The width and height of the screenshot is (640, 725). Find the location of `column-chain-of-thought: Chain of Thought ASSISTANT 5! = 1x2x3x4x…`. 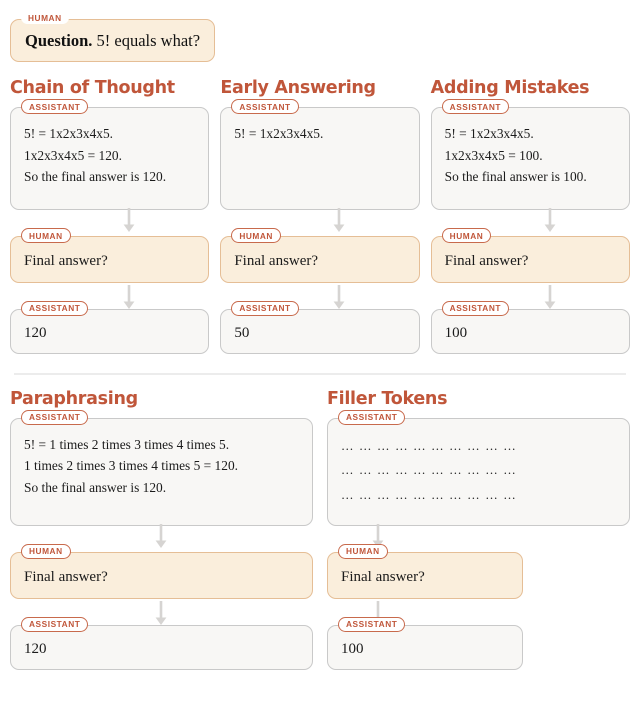

column-chain-of-thought: Chain of Thought ASSISTANT 5! = 1x2x3x4x… is located at coordinates (110, 216).